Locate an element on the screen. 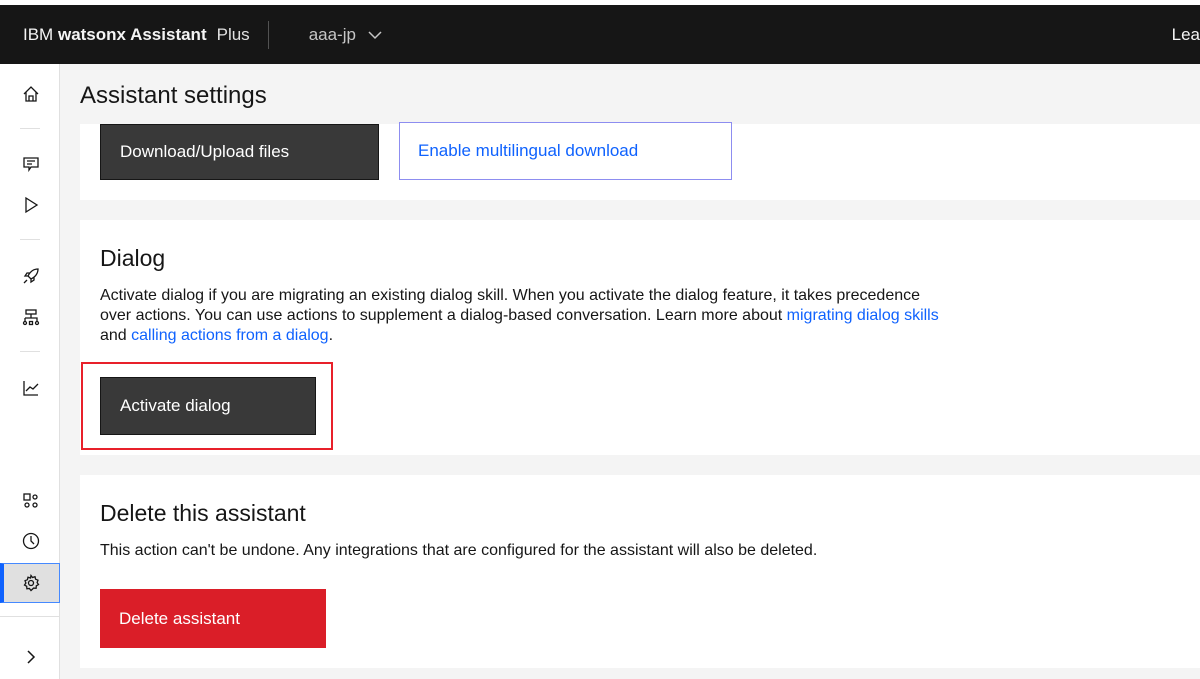  desc-text: . is located at coordinates (331, 335).